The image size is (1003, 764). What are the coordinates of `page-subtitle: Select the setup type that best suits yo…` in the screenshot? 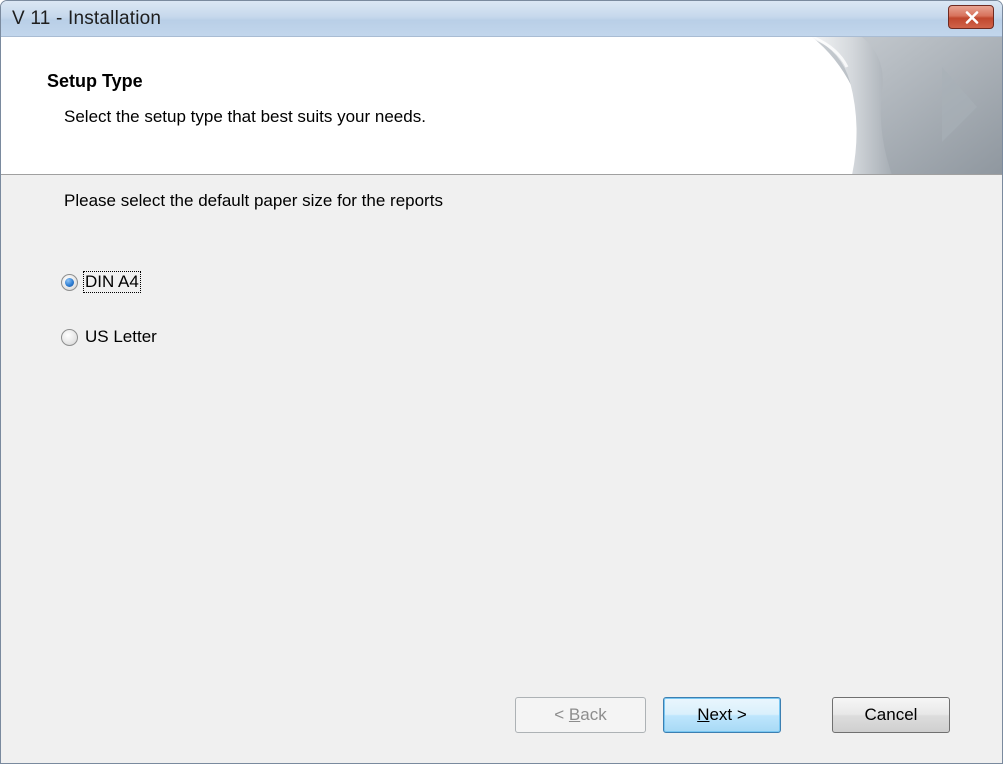 It's located at (245, 116).